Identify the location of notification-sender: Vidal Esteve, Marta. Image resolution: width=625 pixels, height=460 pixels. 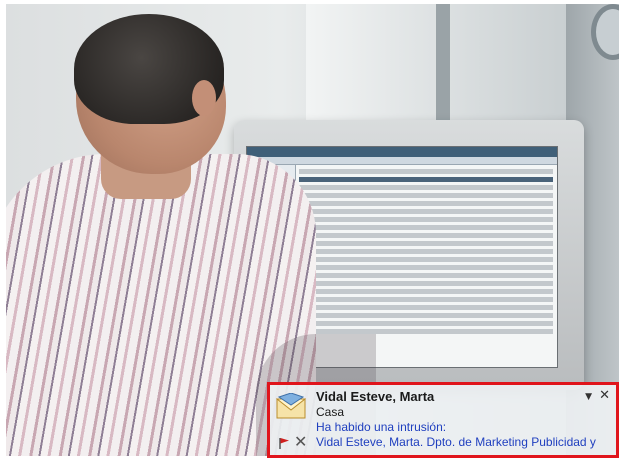
(375, 396).